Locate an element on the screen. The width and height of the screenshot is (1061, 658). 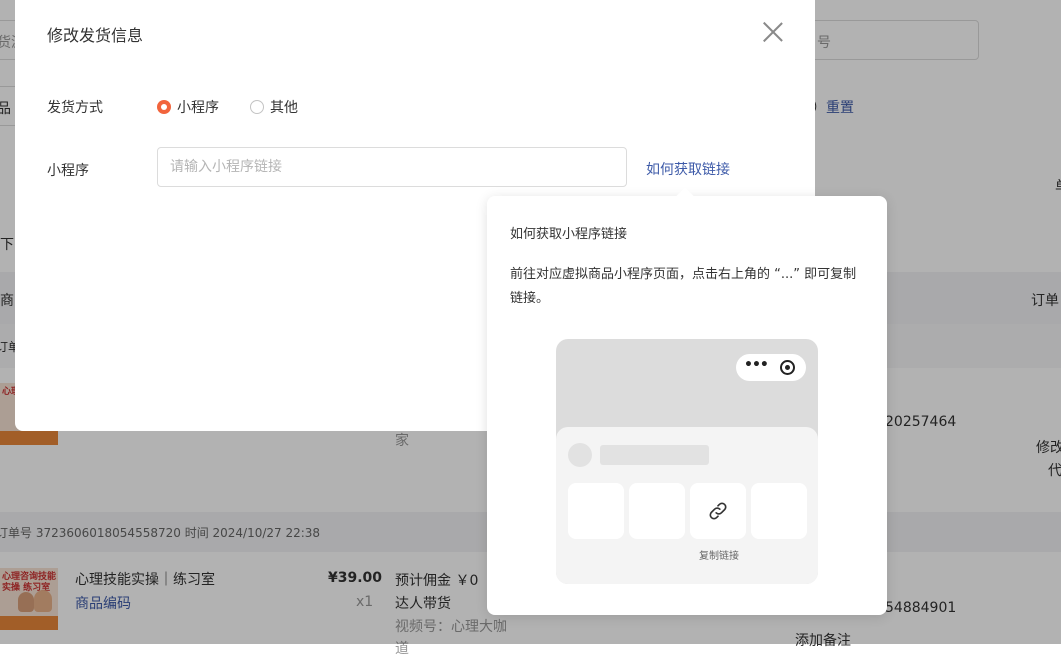
phone-illustration: ••• 复制链接 is located at coordinates (687, 461).